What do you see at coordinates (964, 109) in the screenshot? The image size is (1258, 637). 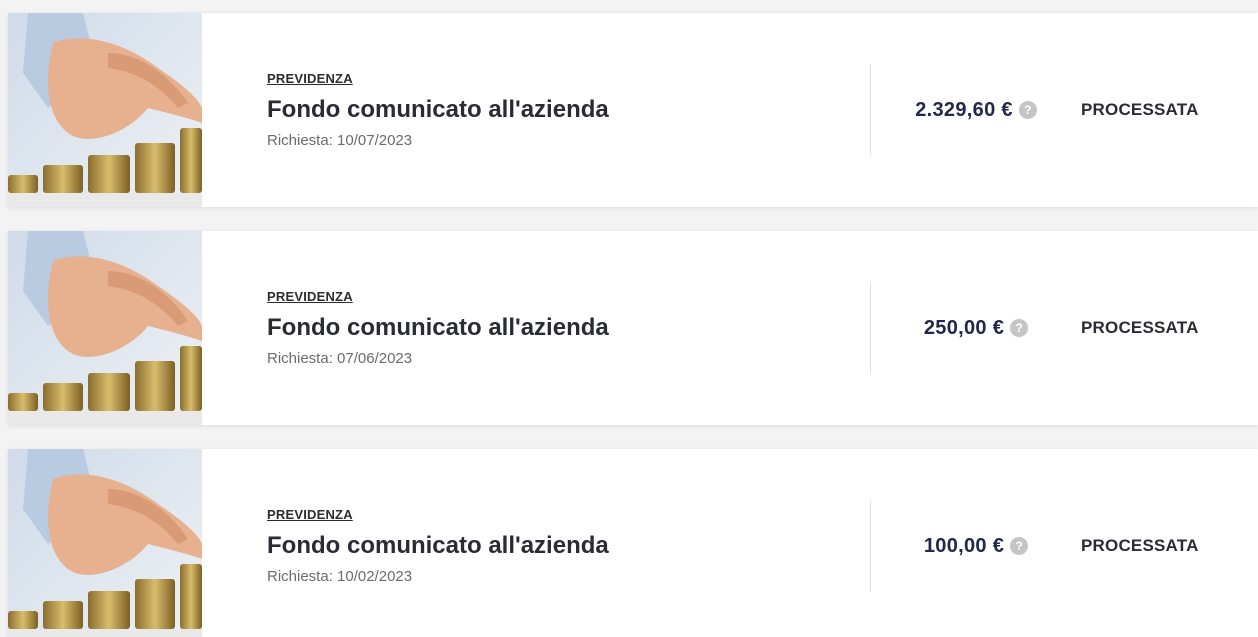 I see `amount-value: 2.329,60 €` at bounding box center [964, 109].